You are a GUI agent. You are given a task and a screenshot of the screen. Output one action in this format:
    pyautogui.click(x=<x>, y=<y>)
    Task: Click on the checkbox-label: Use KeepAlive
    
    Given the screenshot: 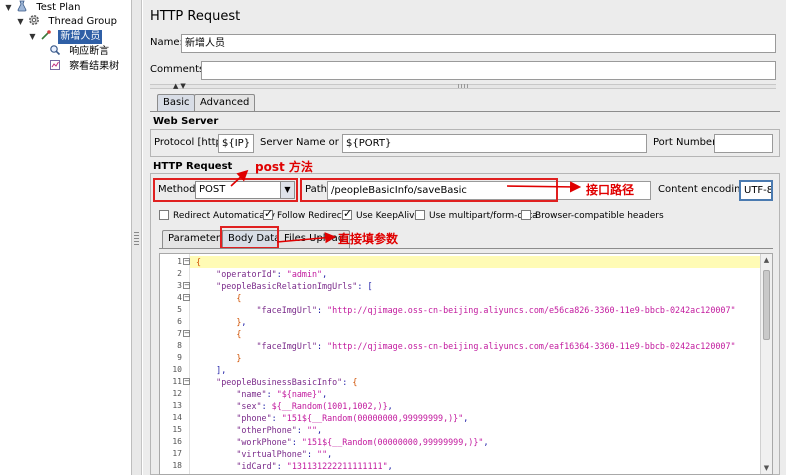 What is the action you would take?
    pyautogui.click(x=388, y=216)
    